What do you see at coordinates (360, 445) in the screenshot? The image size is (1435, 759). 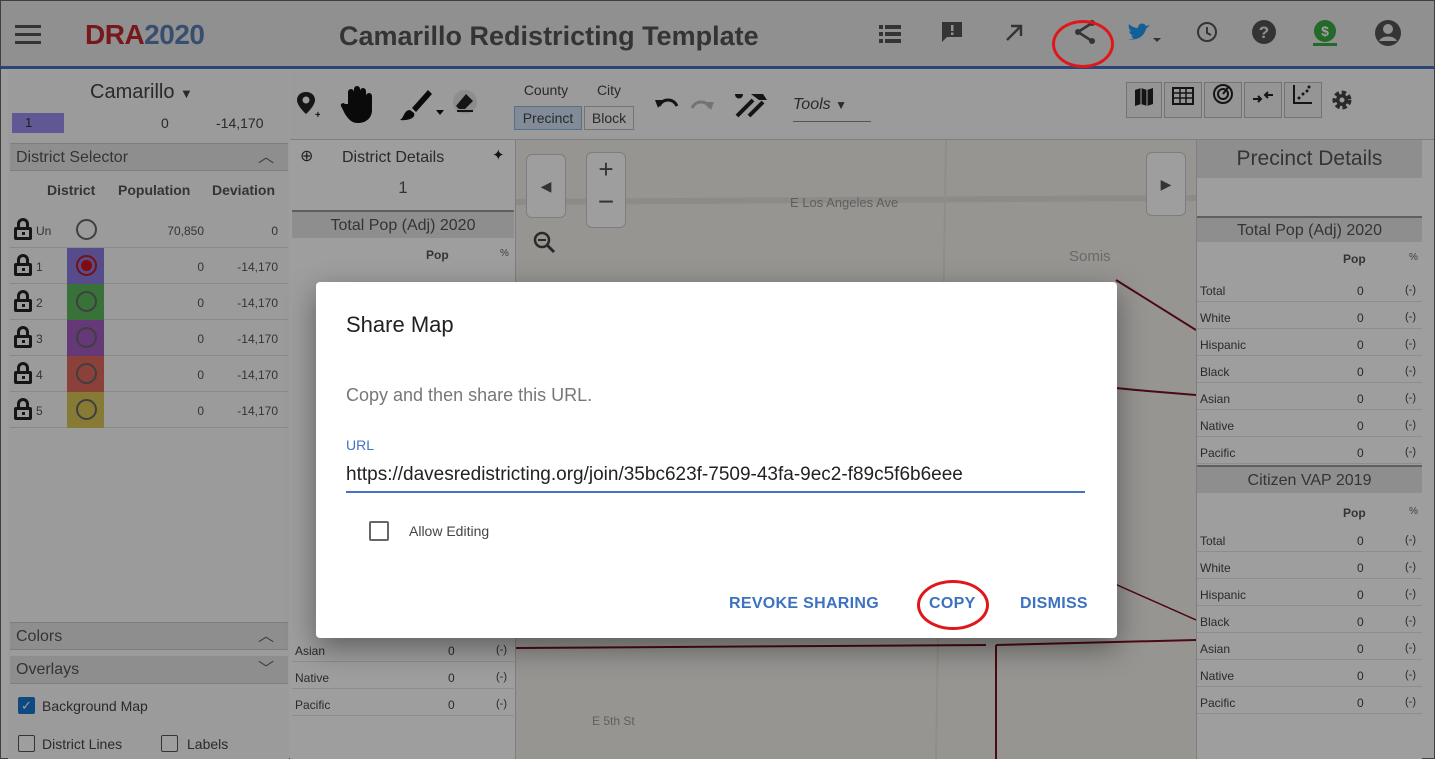 I see `url-label: URL` at bounding box center [360, 445].